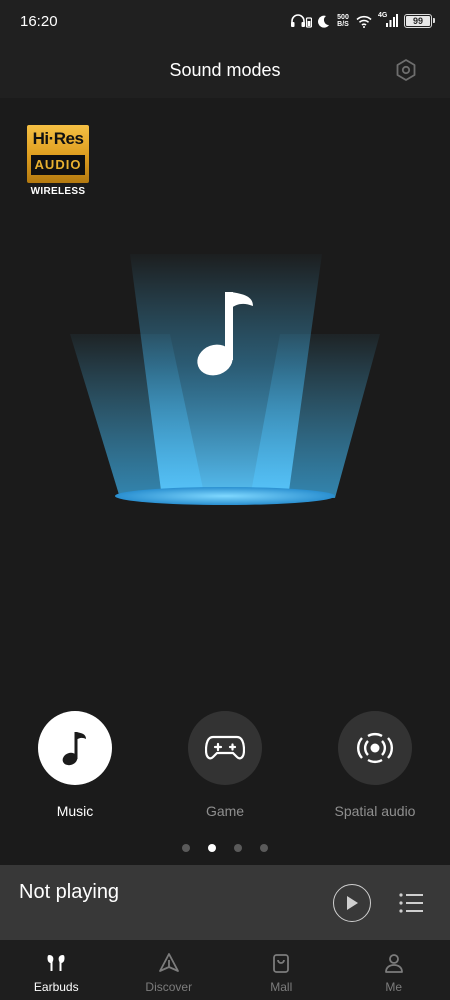 The width and height of the screenshot is (450, 1000). I want to click on page-title: Sound modes, so click(225, 70).